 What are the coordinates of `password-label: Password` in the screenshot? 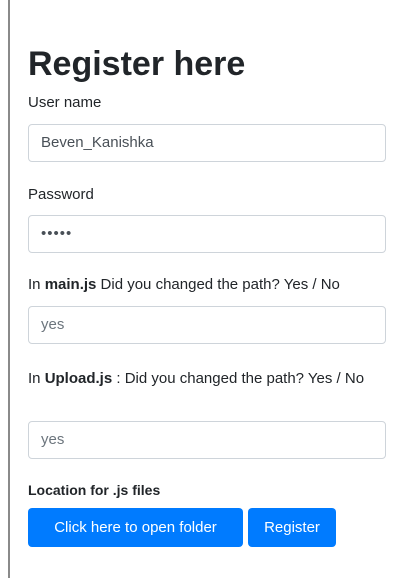 It's located at (61, 194).